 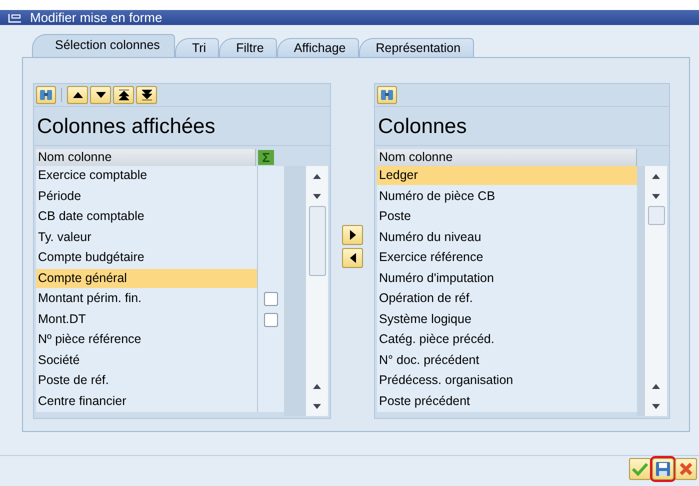 I want to click on double-up-arrow-icon, so click(x=124, y=95).